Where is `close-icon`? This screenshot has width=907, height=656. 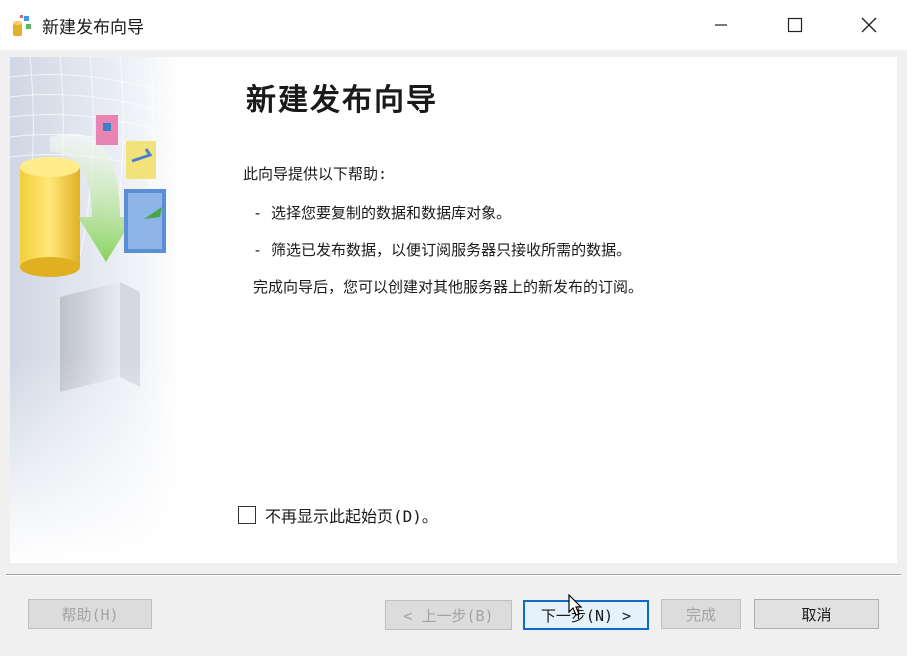
close-icon is located at coordinates (869, 25).